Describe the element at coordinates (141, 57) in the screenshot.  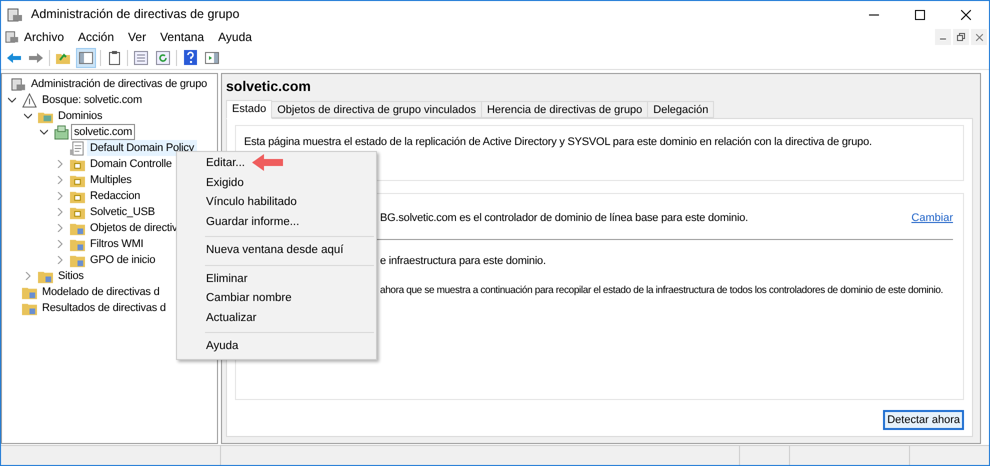
I see `properties-button` at that location.